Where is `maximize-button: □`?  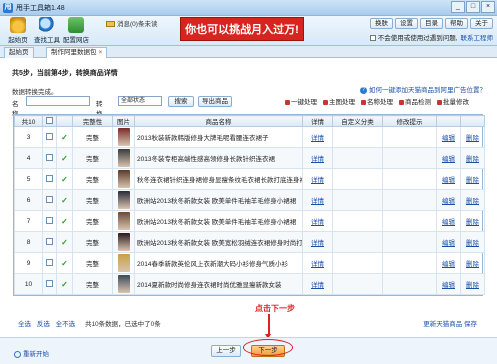 maximize-button: □ is located at coordinates (473, 7).